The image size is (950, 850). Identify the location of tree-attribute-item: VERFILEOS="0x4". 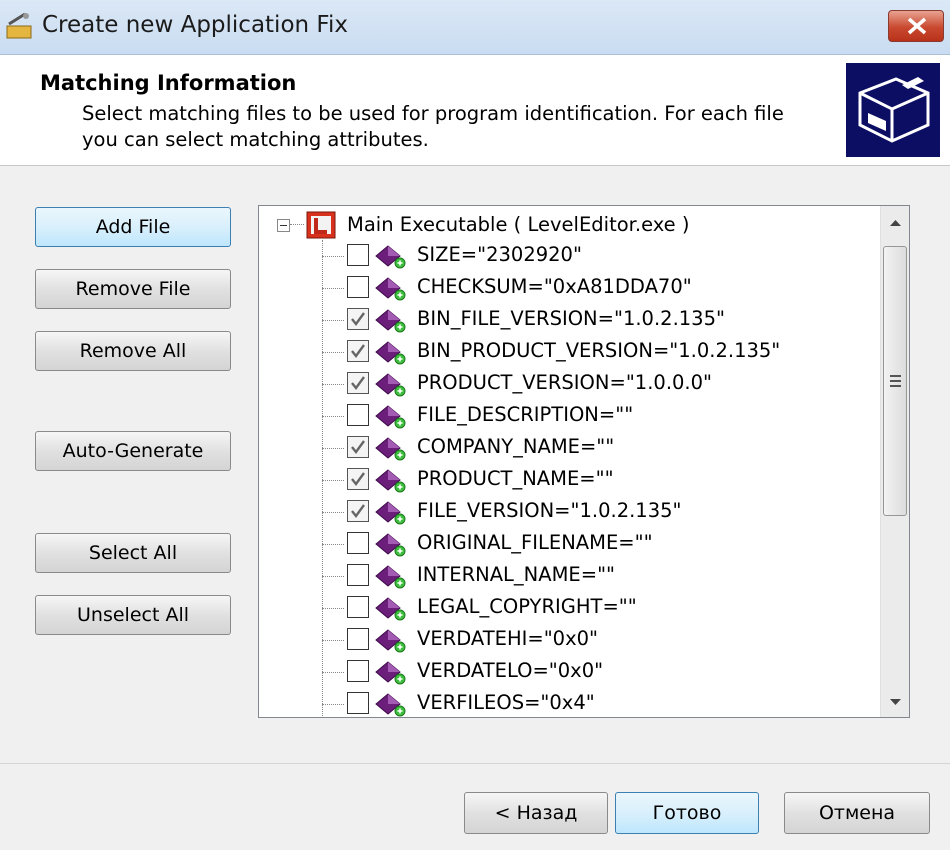
(569, 702).